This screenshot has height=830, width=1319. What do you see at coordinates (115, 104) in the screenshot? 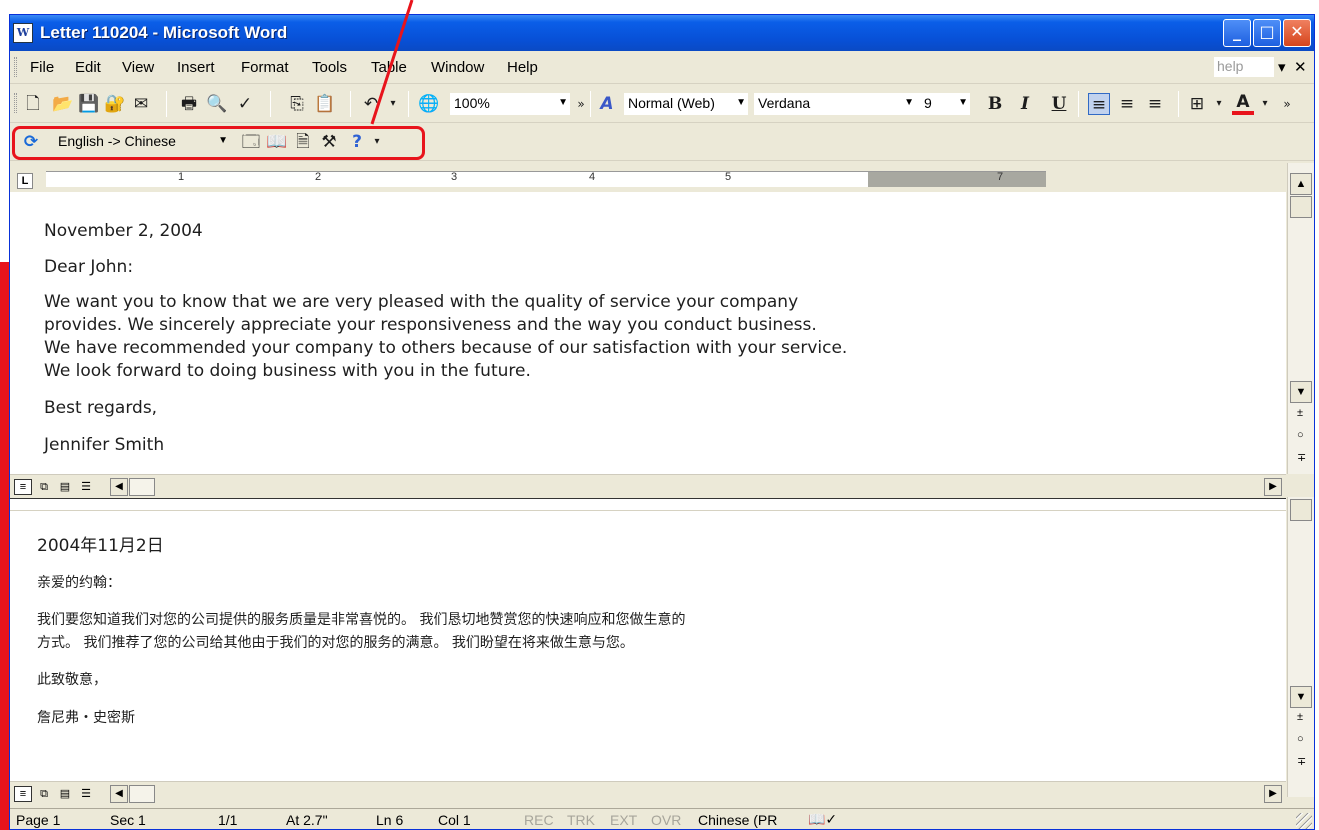
I see `permission-icon: 🔐` at bounding box center [115, 104].